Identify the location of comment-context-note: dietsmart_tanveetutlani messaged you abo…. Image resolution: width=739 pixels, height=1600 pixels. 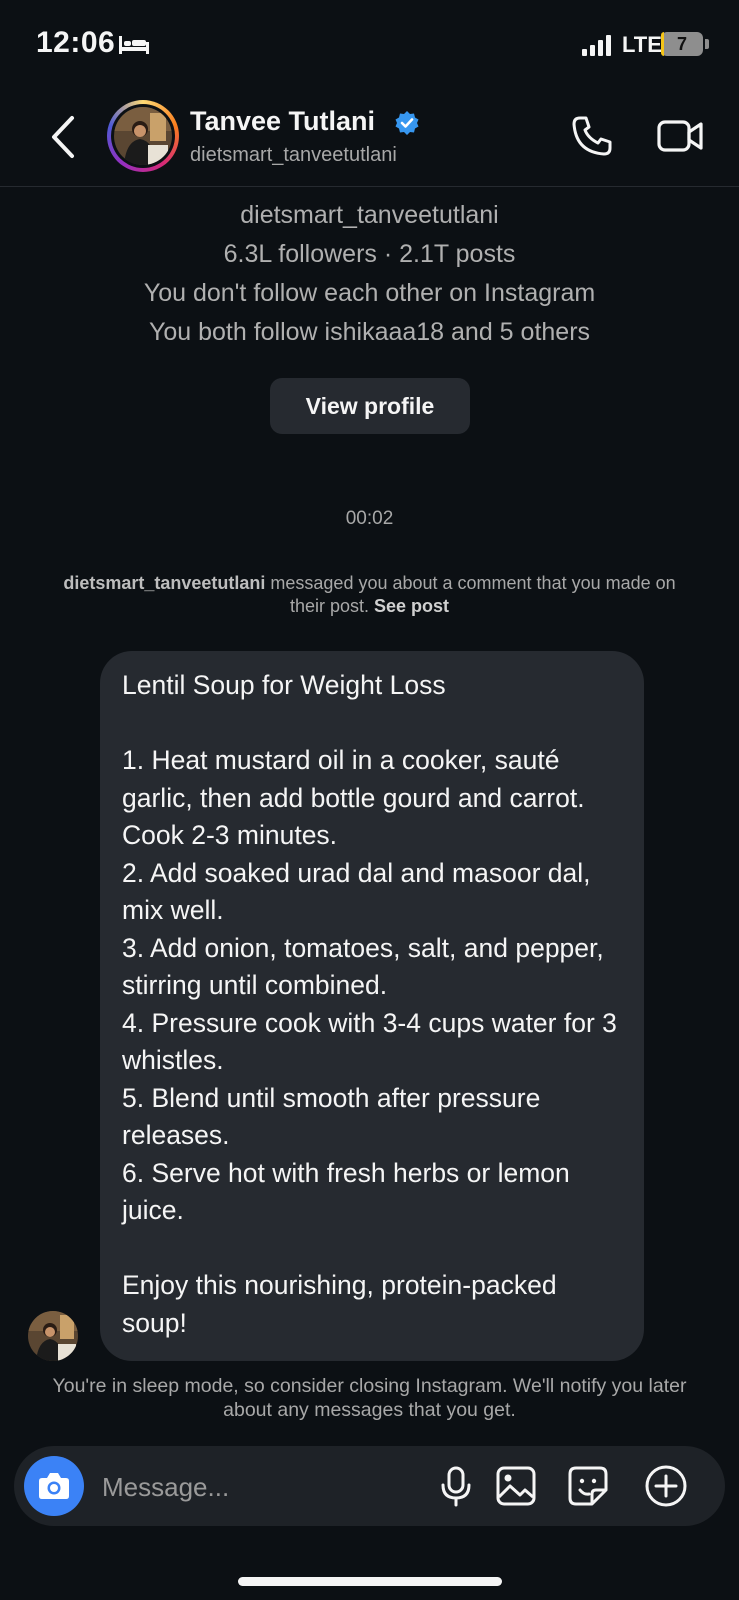
(369, 595).